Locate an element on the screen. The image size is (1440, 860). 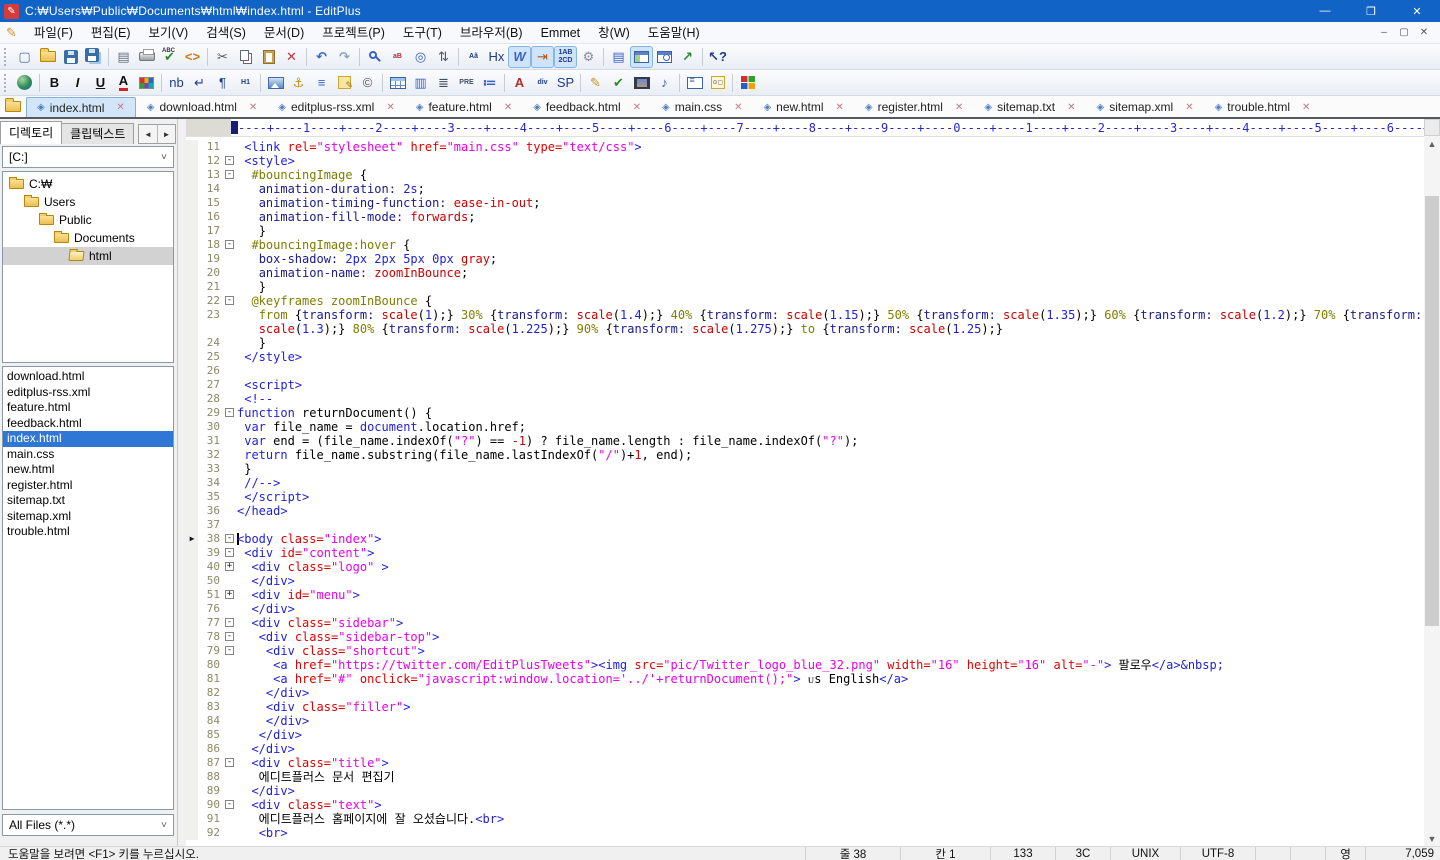
code-line: 84 </div> is located at coordinates (805, 721).